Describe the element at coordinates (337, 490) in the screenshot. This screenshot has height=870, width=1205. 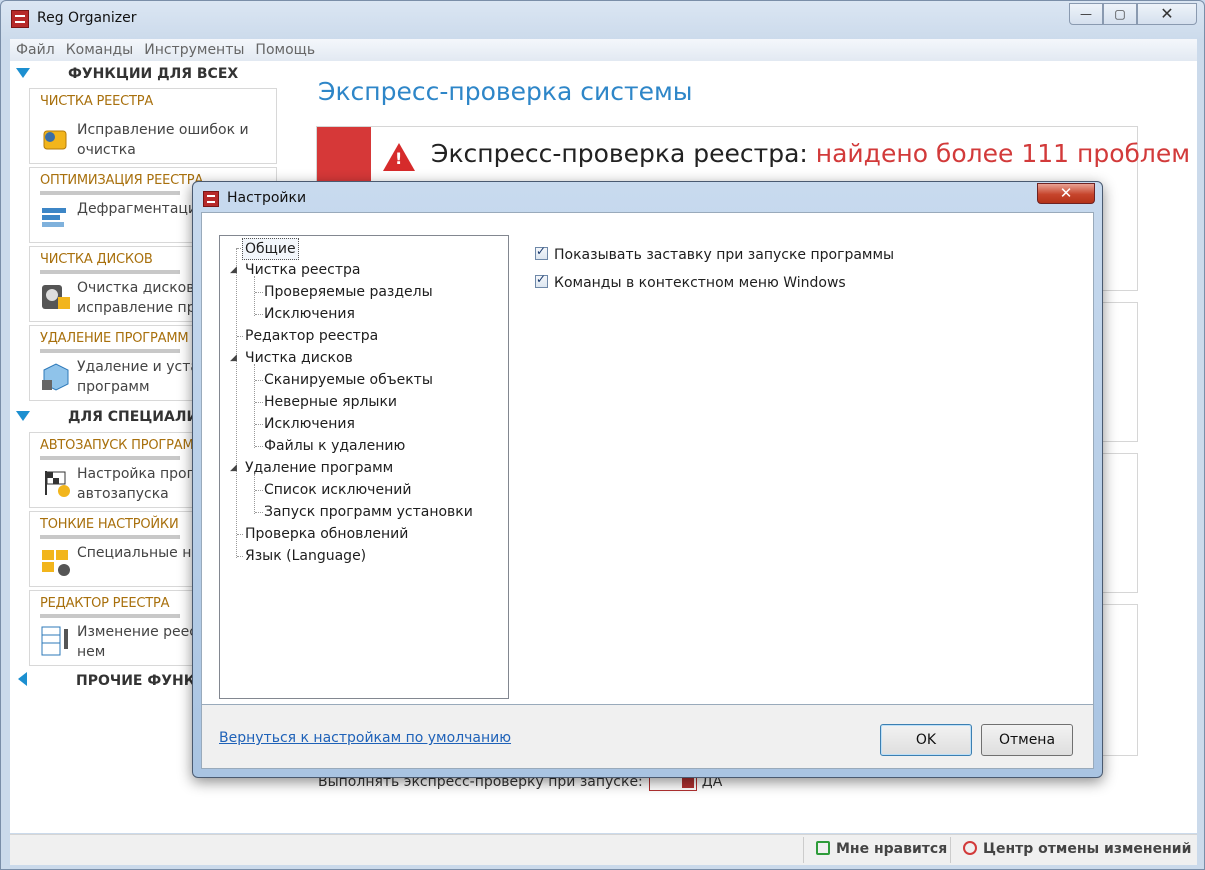
I see `tree-item-exclusion-list: Список исключений` at that location.